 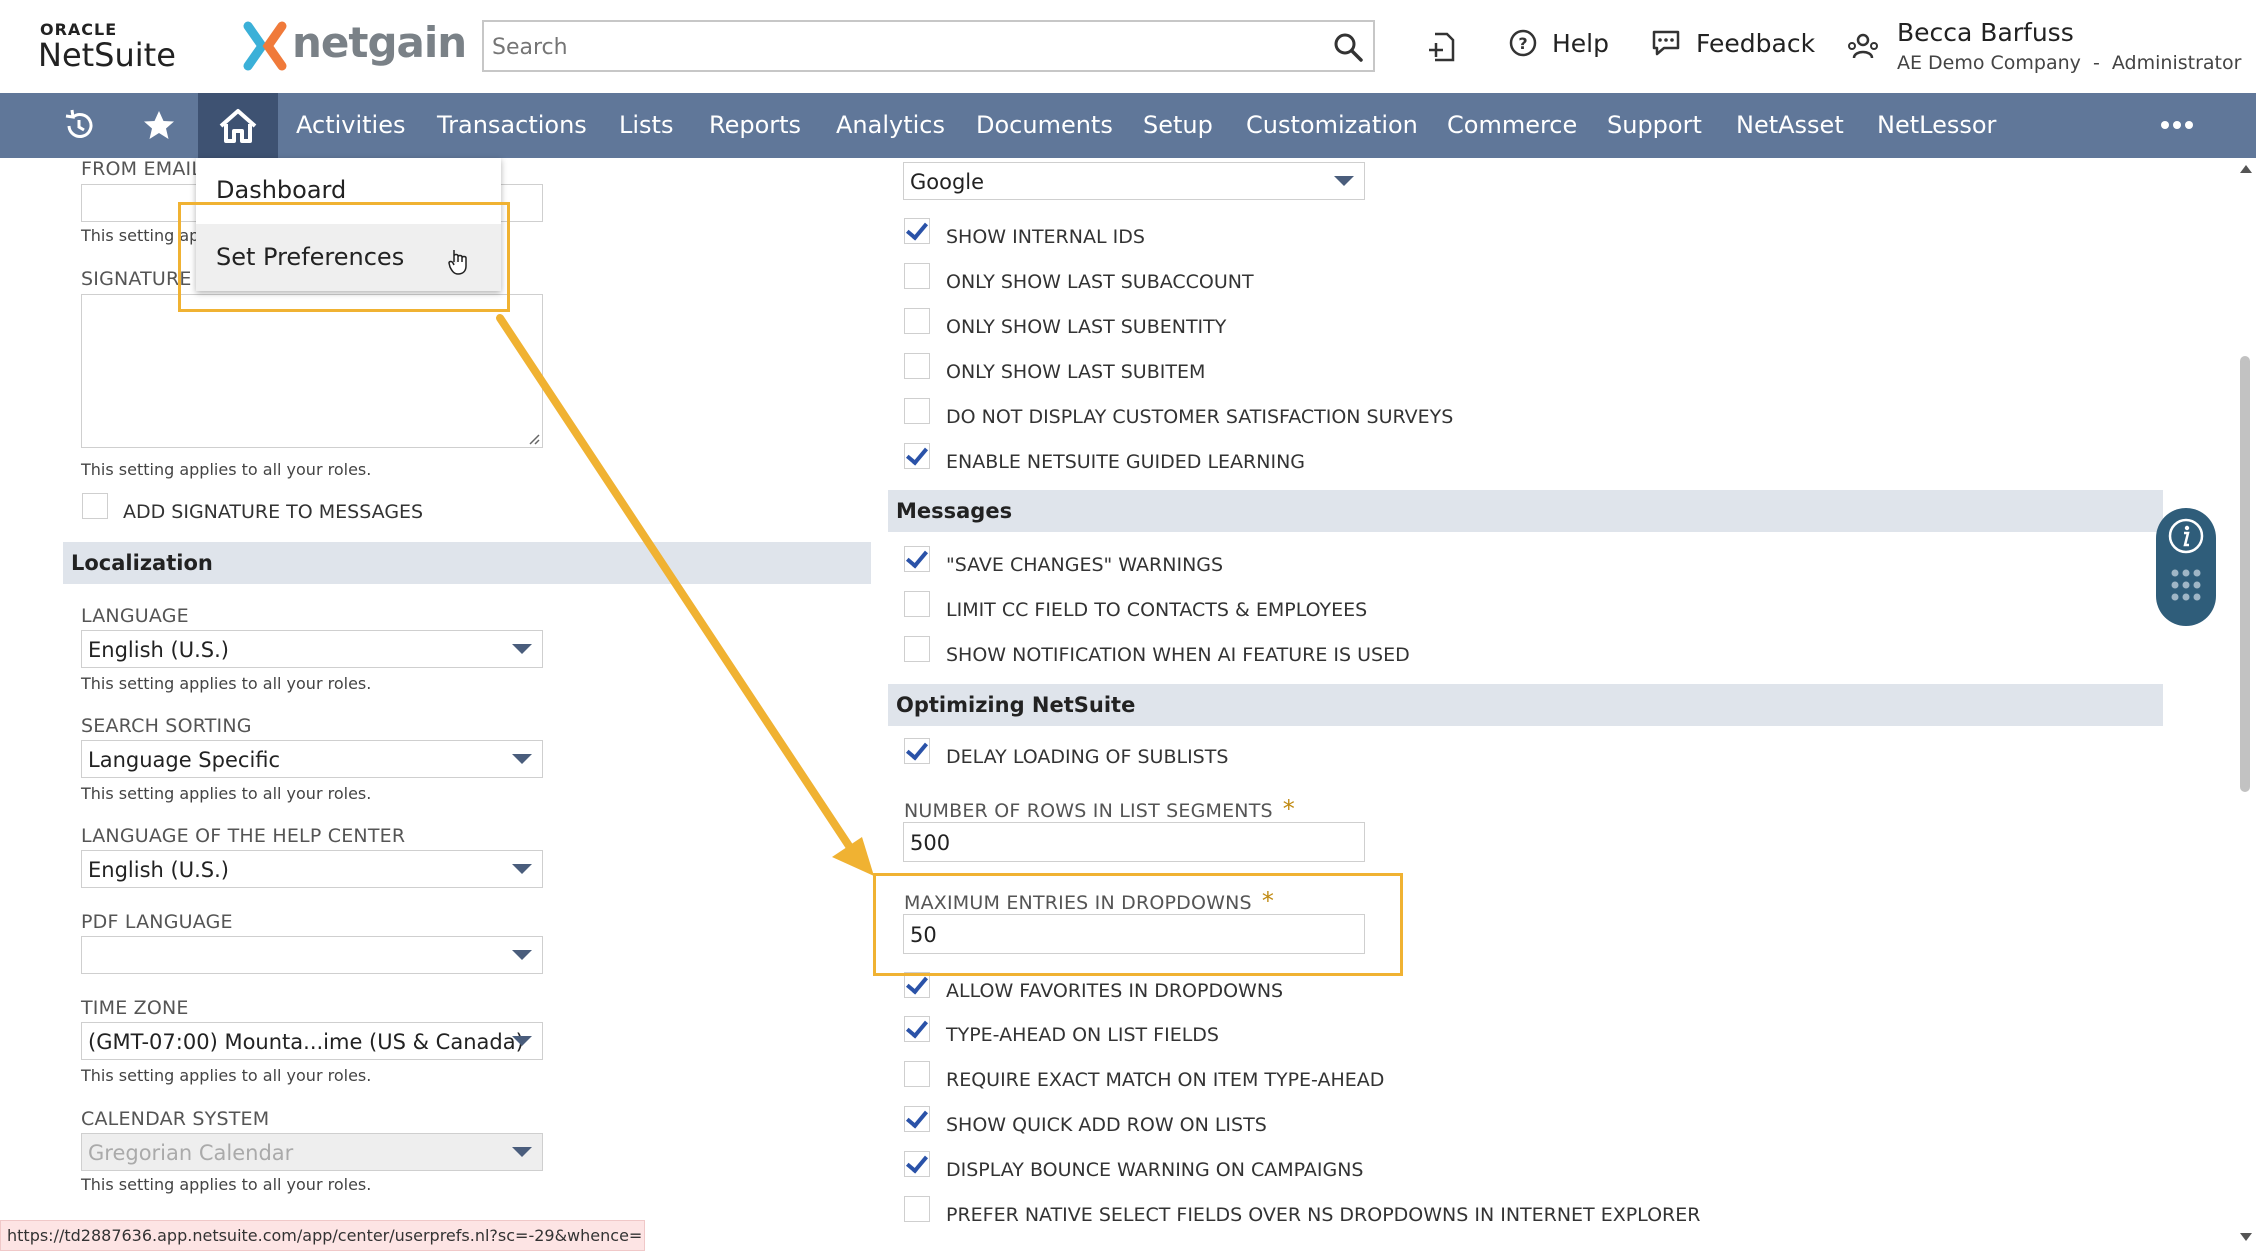 I want to click on scroll-up-icon, so click(x=2246, y=169).